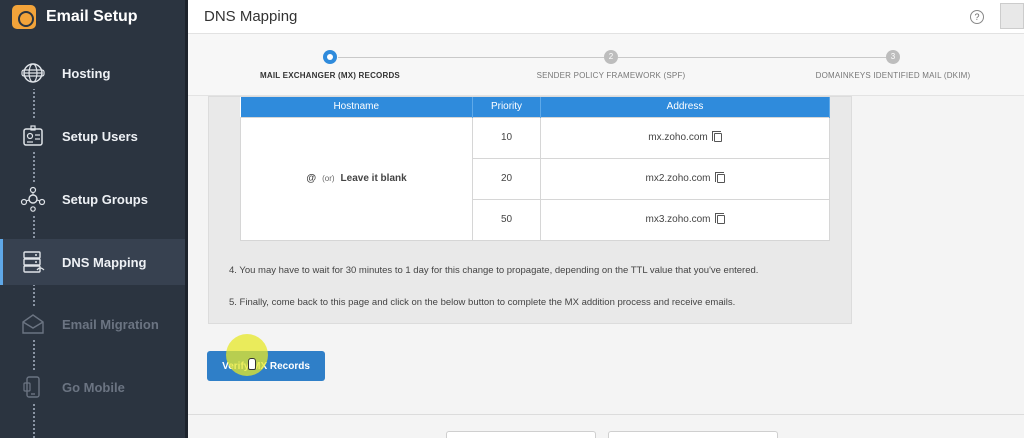 This screenshot has height=438, width=1024. I want to click on sidebar-item-dns-mapping: DNS Mapping, so click(92, 262).